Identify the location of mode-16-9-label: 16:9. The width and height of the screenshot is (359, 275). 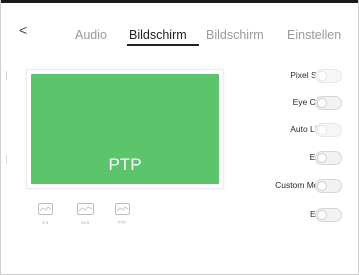
(85, 222).